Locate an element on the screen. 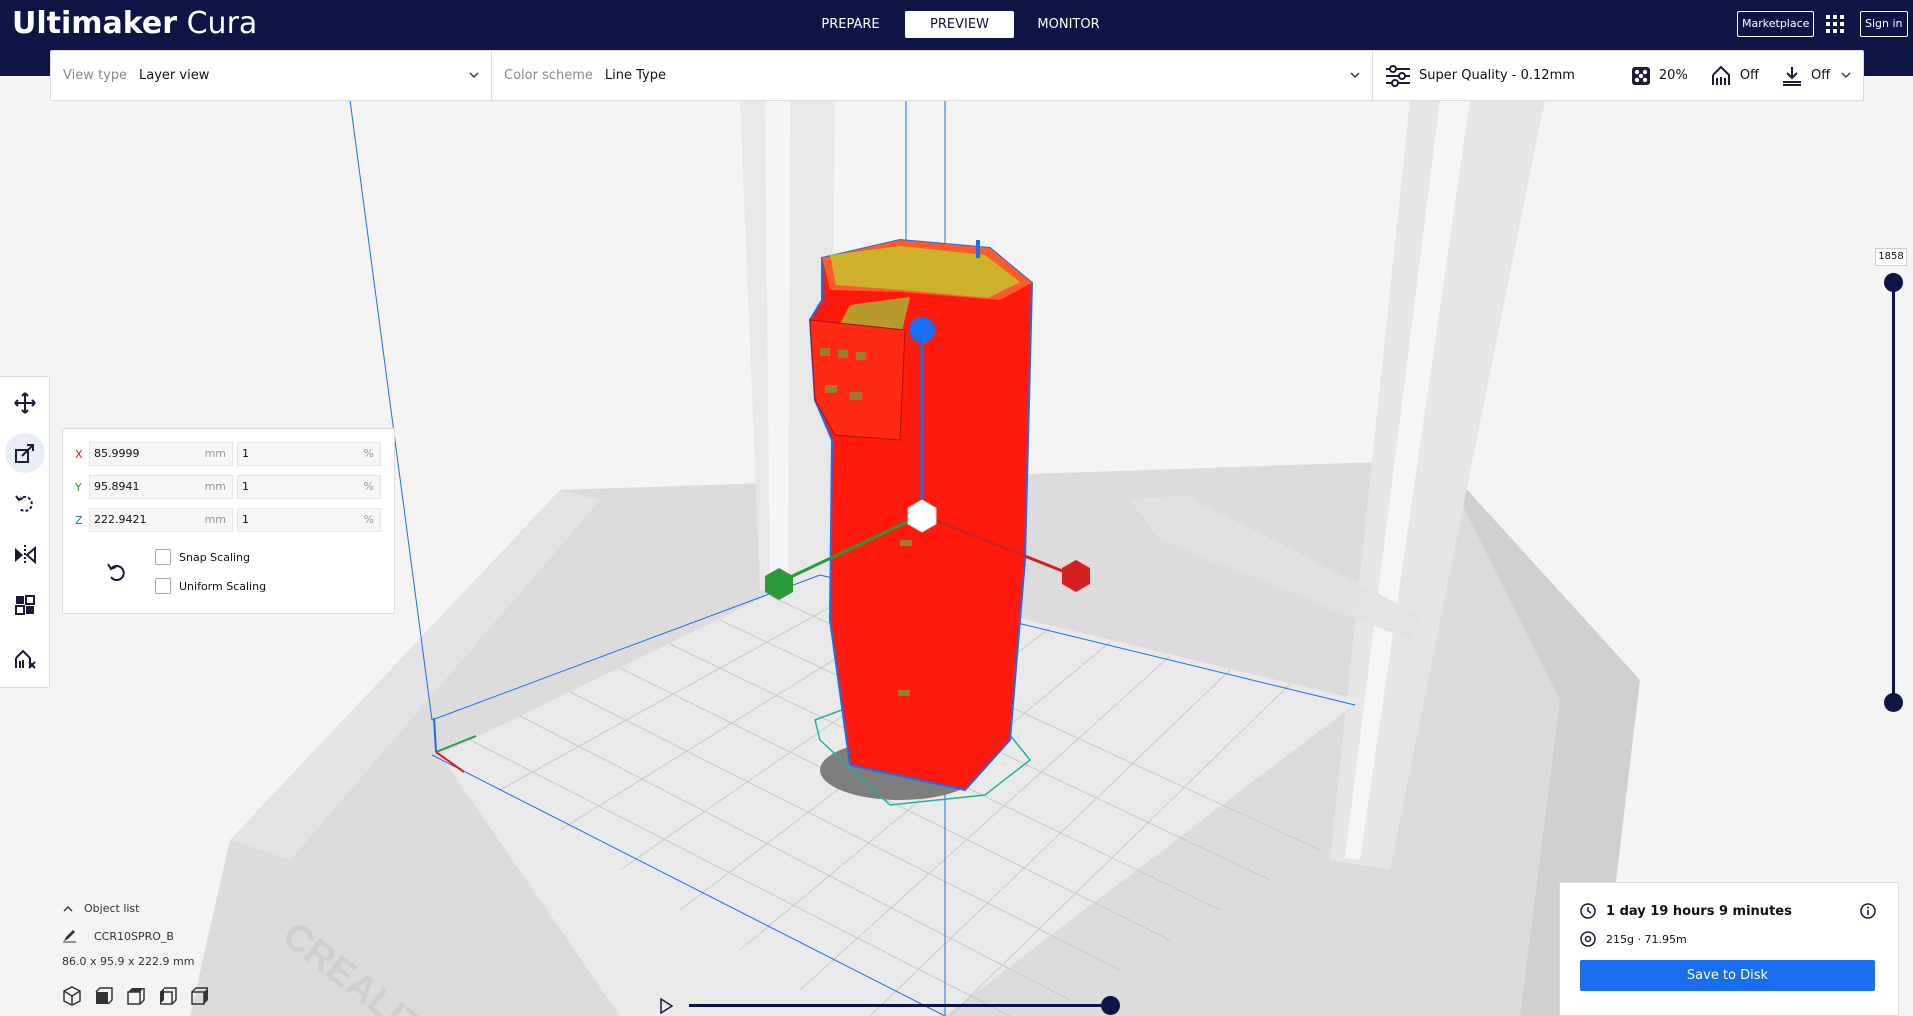 This screenshot has height=1016, width=1913. apps-grid-icon is located at coordinates (1835, 24).